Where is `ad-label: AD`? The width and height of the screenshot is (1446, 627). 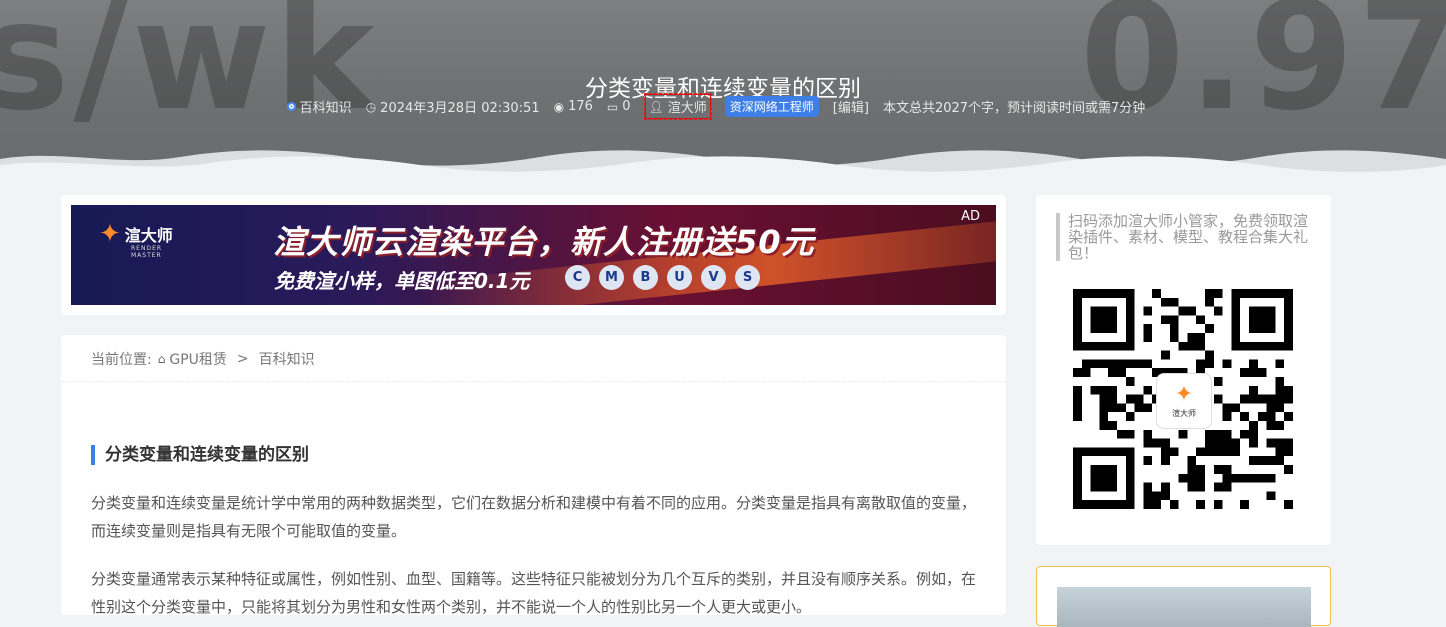
ad-label: AD is located at coordinates (970, 216).